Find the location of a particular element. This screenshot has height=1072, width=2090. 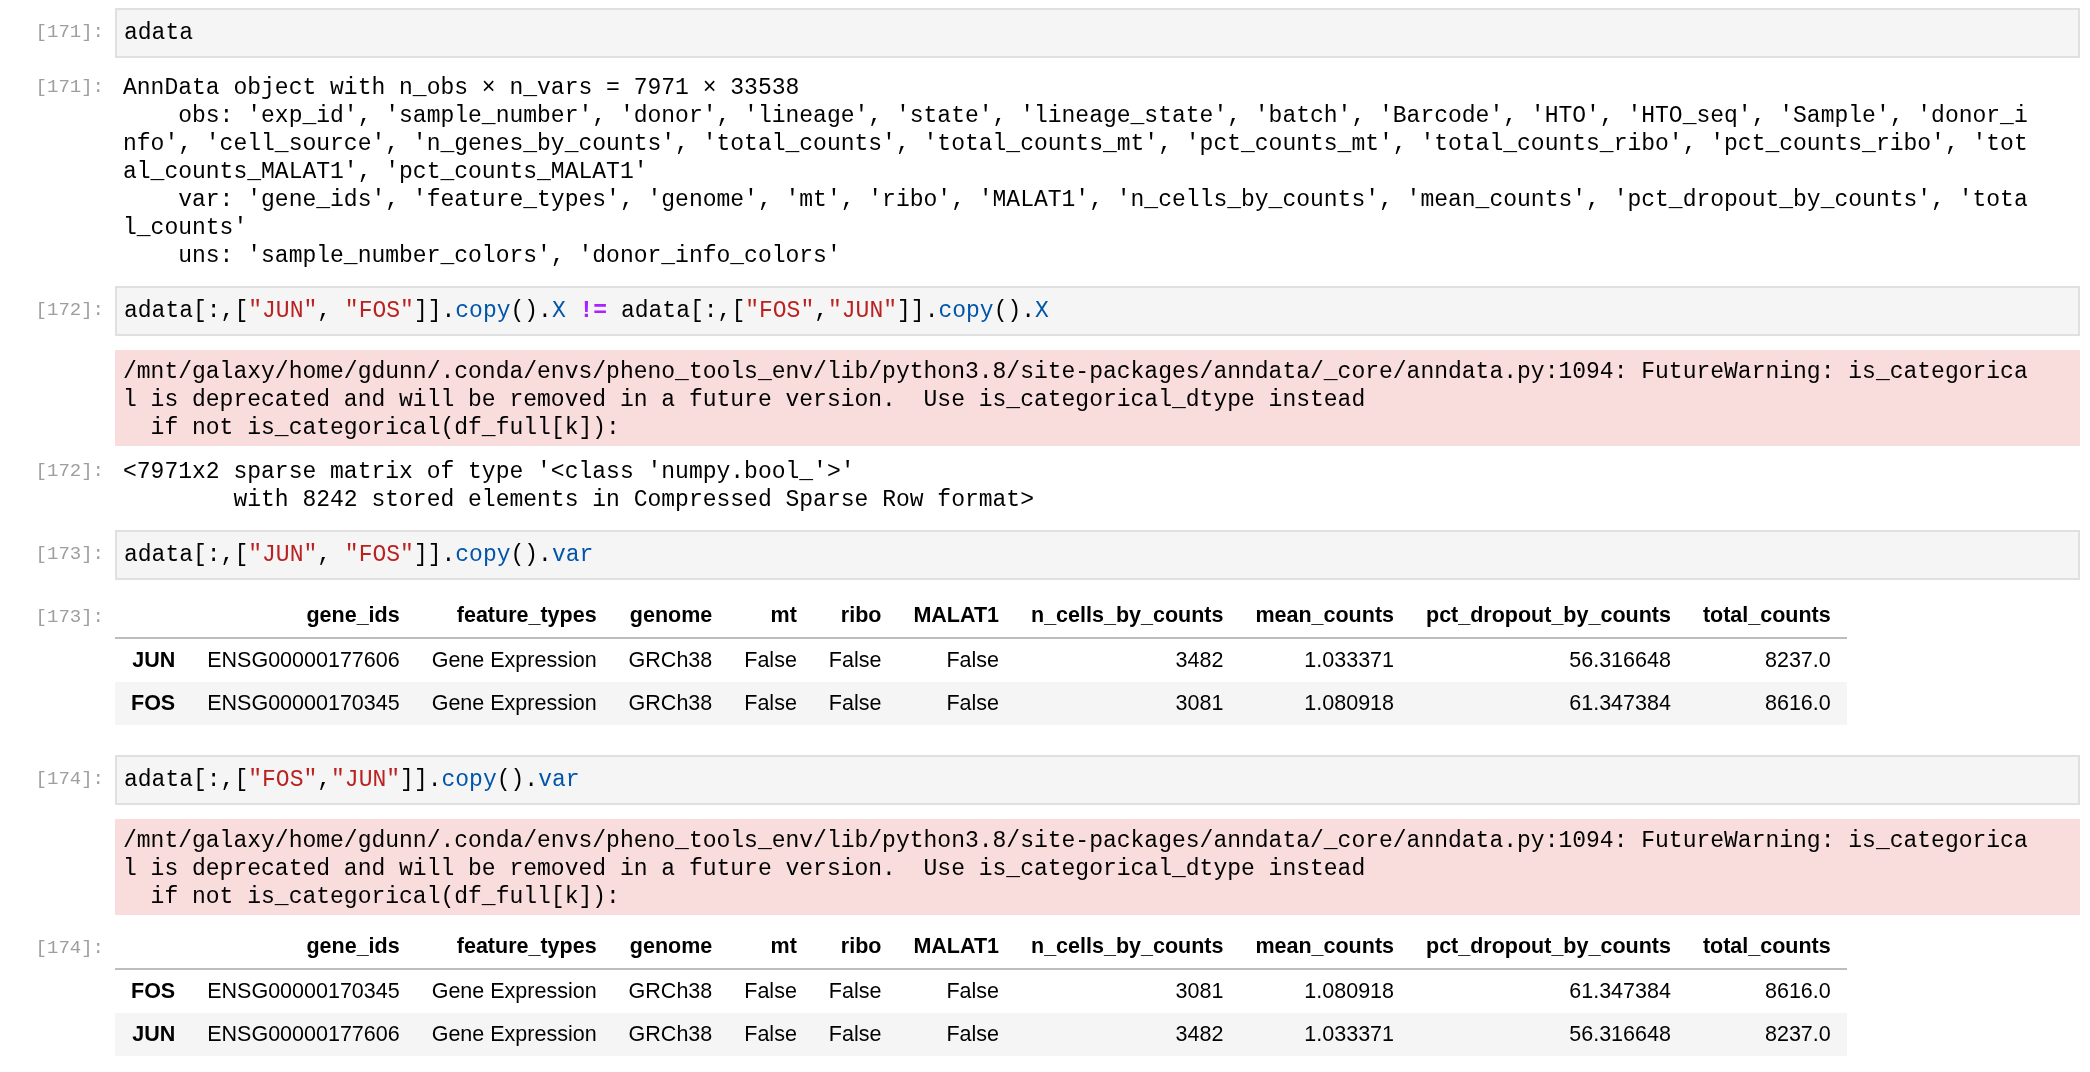

output-text: <7971x2 sparse matrix of type '<class 'numpy.bool_'>' with 8242 stored elements in Compressed Sparse Row format> is located at coordinates (578, 486).